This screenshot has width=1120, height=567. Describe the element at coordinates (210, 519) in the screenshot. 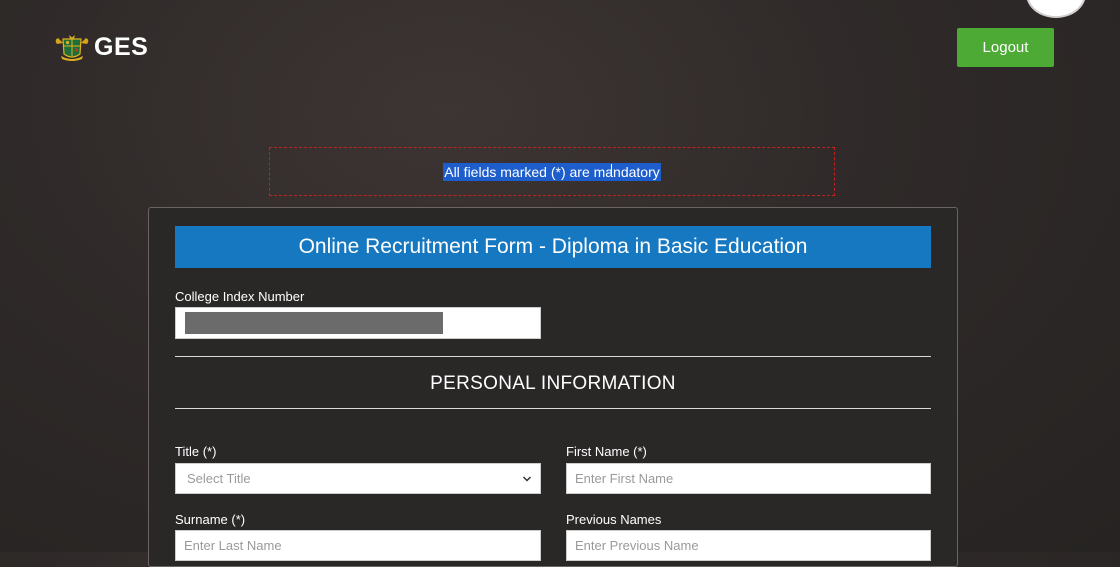

I see `surname-label: Surname (*)` at that location.